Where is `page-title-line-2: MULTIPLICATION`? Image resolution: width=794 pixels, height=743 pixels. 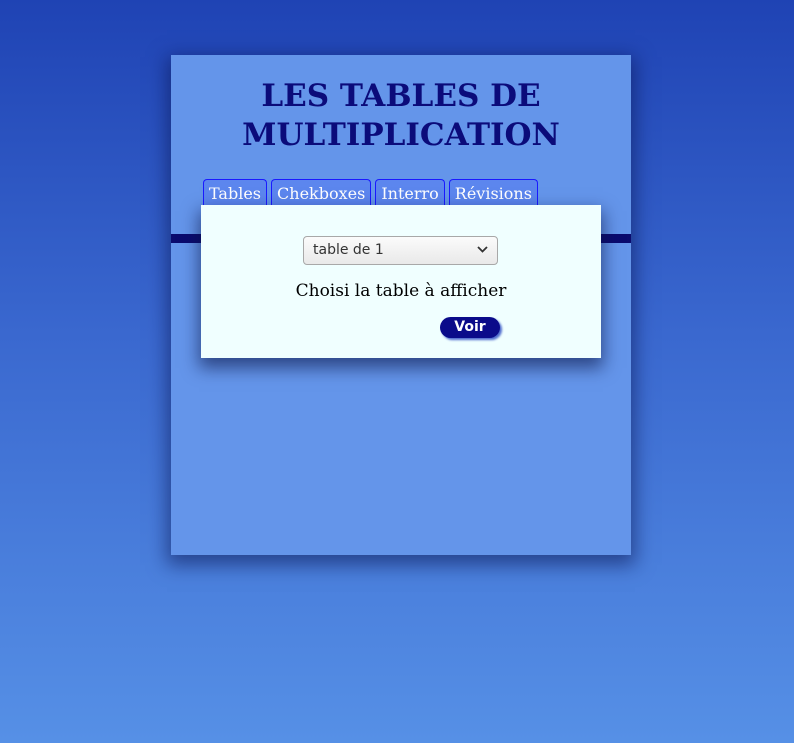 page-title-line-2: MULTIPLICATION is located at coordinates (401, 135).